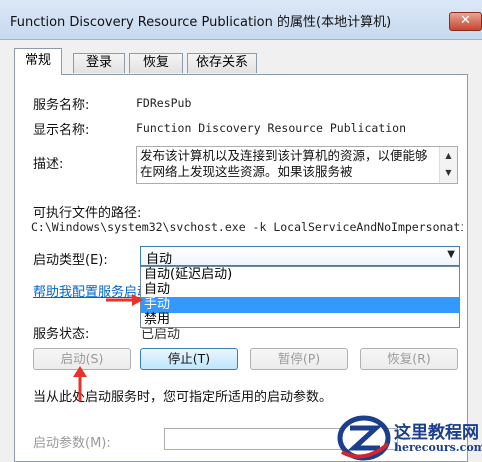  I want to click on watermark-name: 这里教程网, so click(436, 433).